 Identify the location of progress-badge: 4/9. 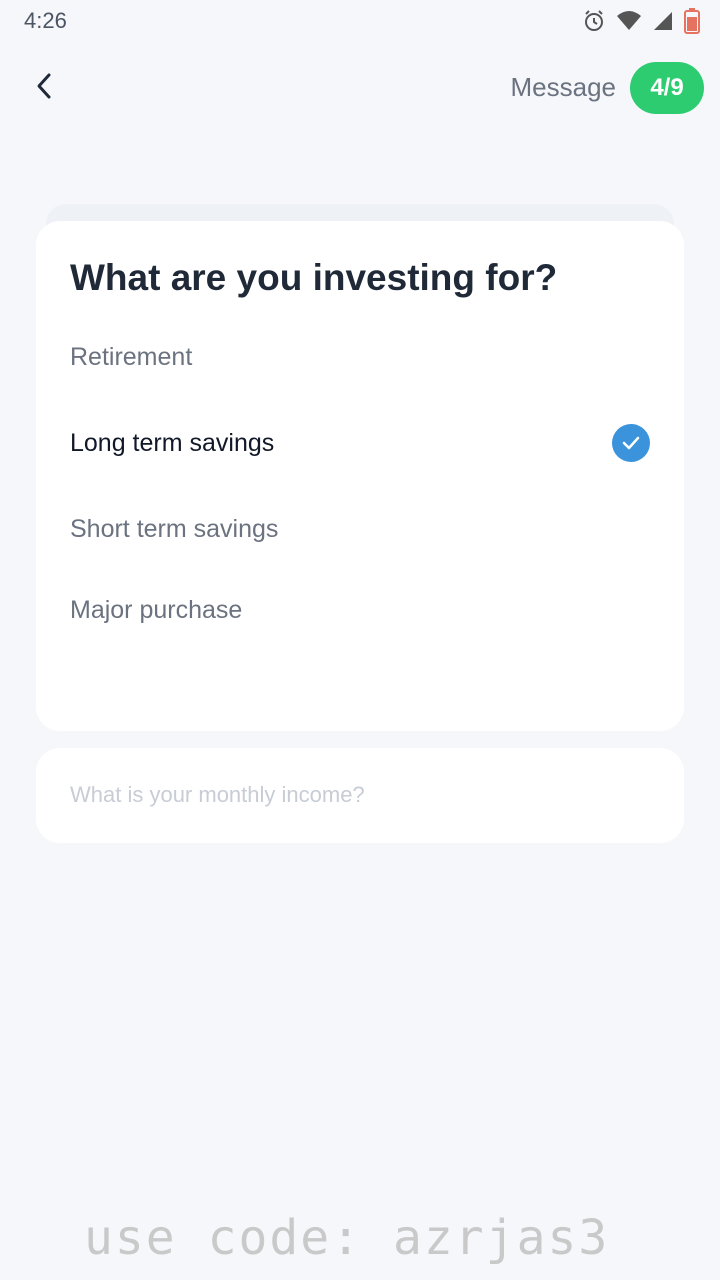
(667, 88).